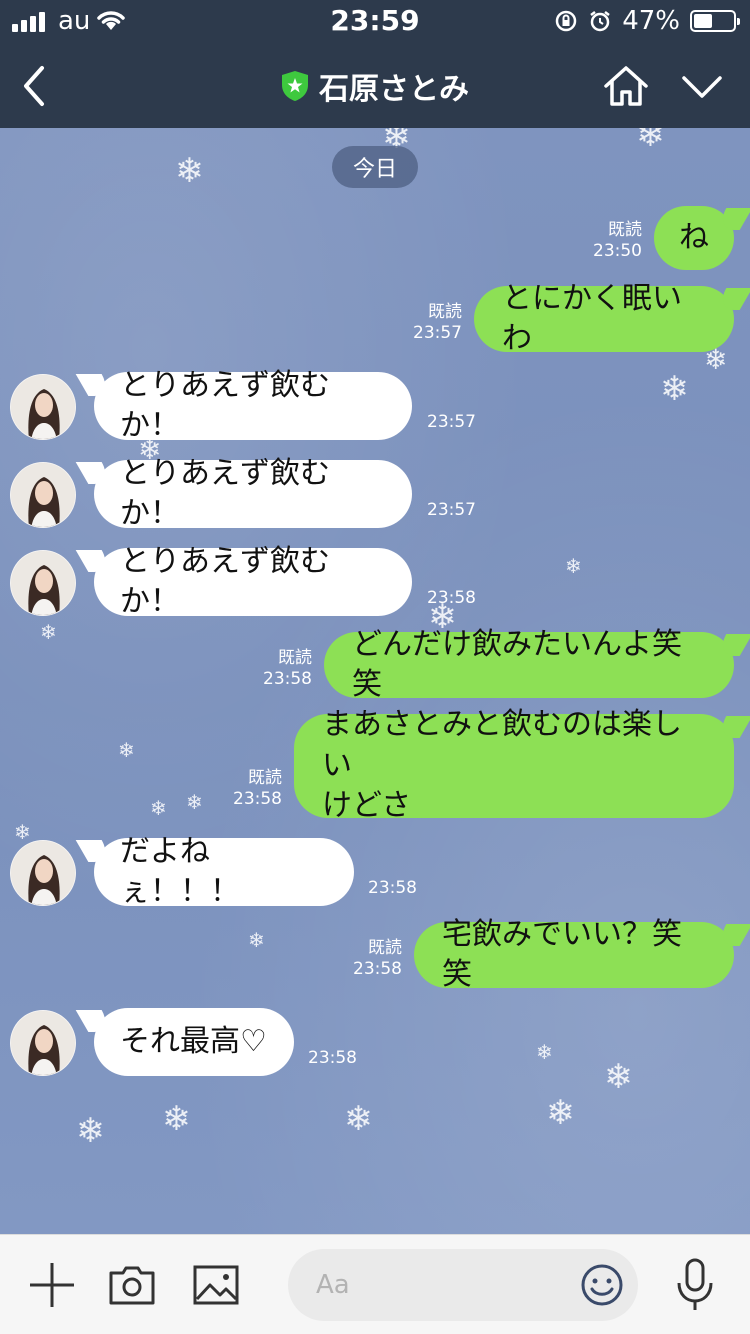 The width and height of the screenshot is (750, 1334). Describe the element at coordinates (52, 1285) in the screenshot. I see `plus-button` at that location.